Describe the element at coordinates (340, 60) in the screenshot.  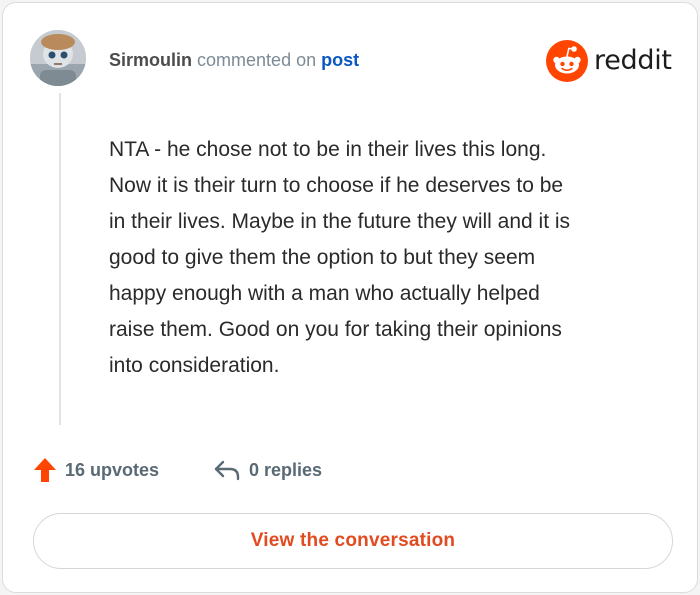
I see `post-link: post` at that location.